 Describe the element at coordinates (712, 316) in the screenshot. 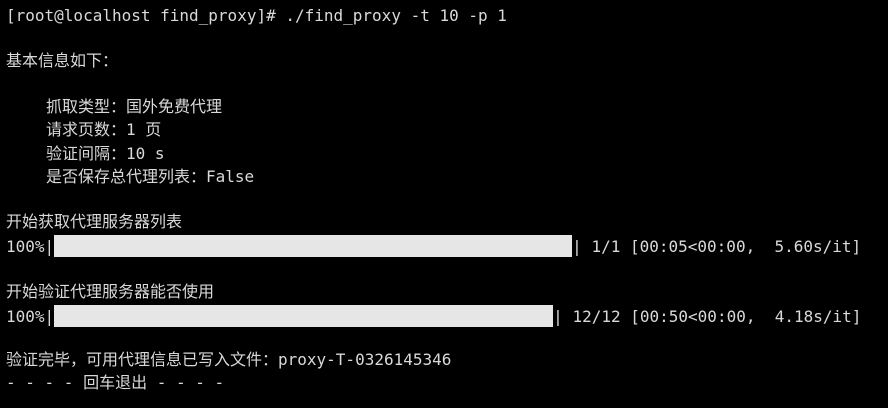

I see `task2-progress-stats: 12/12 [00:50<00:00, 4.18s/it]` at that location.